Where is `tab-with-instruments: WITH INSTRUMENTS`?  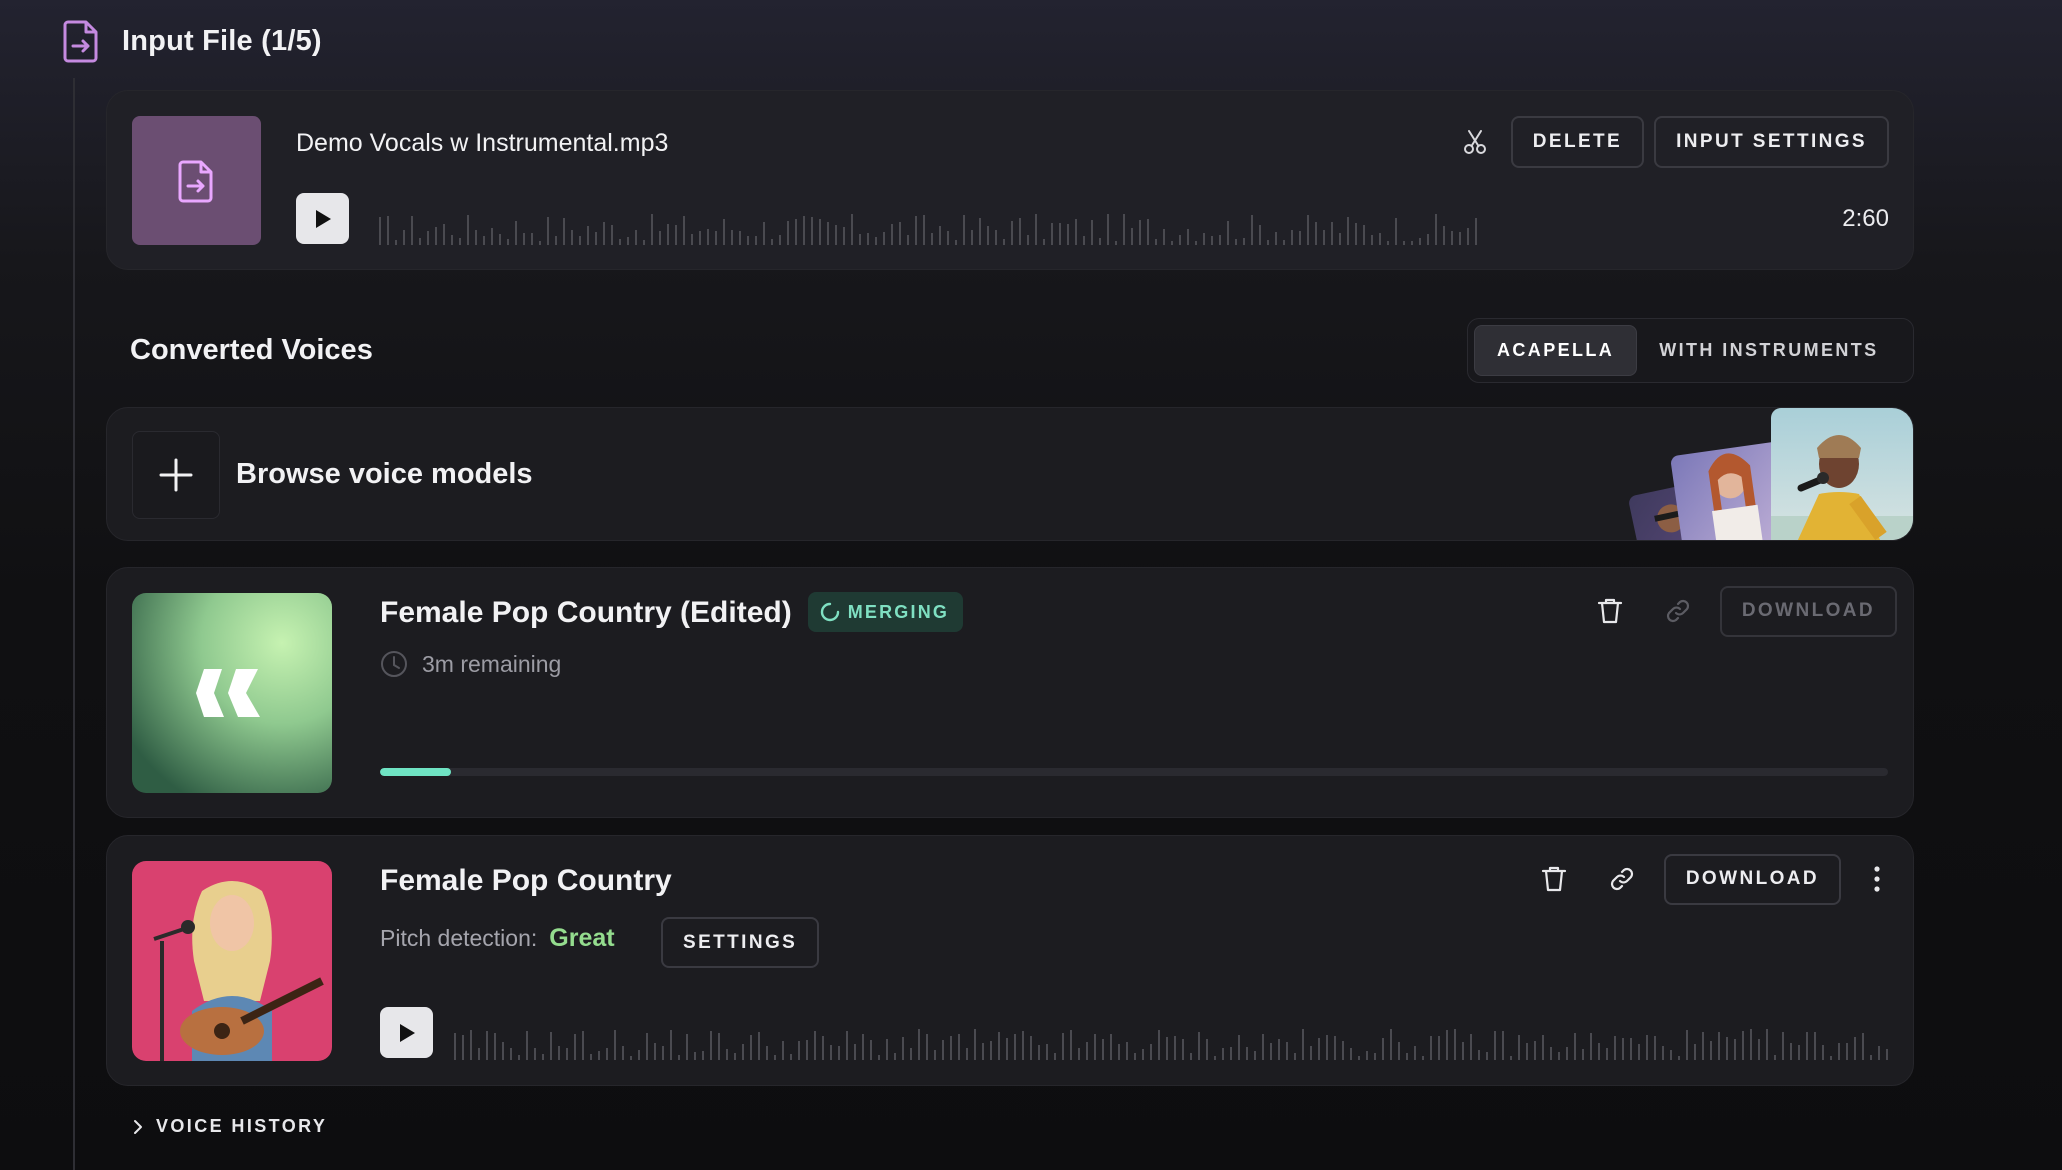
tab-with-instruments: WITH INSTRUMENTS is located at coordinates (1768, 350).